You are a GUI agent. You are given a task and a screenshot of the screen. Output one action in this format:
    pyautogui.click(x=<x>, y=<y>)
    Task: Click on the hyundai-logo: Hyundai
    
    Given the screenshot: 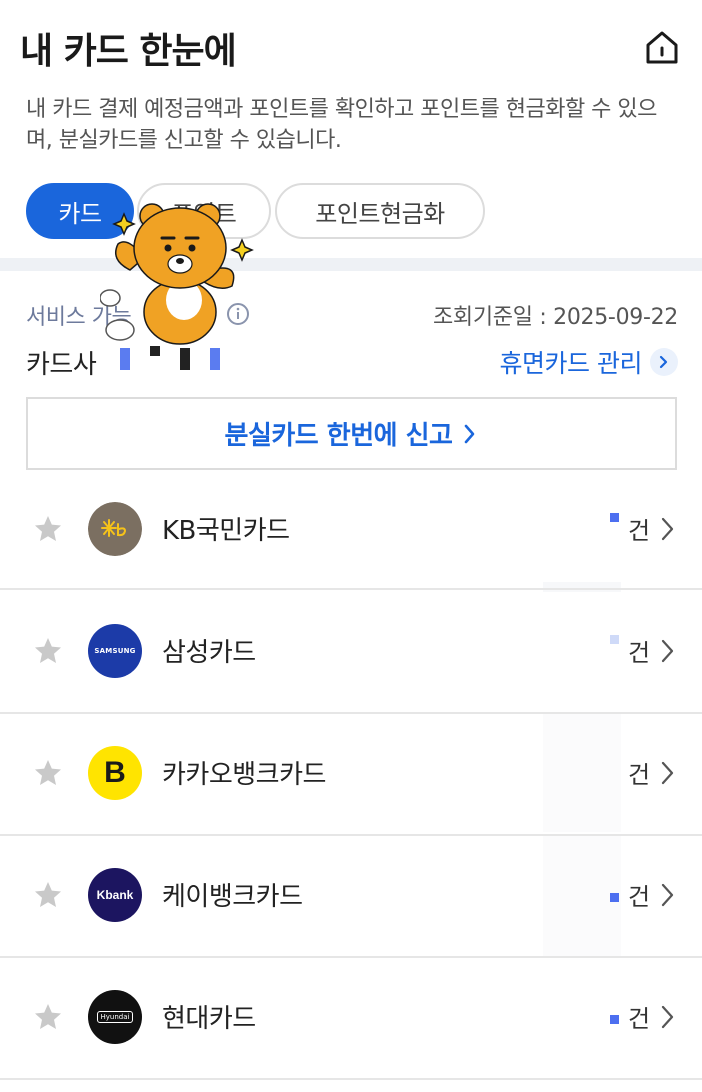 What is the action you would take?
    pyautogui.click(x=115, y=1017)
    